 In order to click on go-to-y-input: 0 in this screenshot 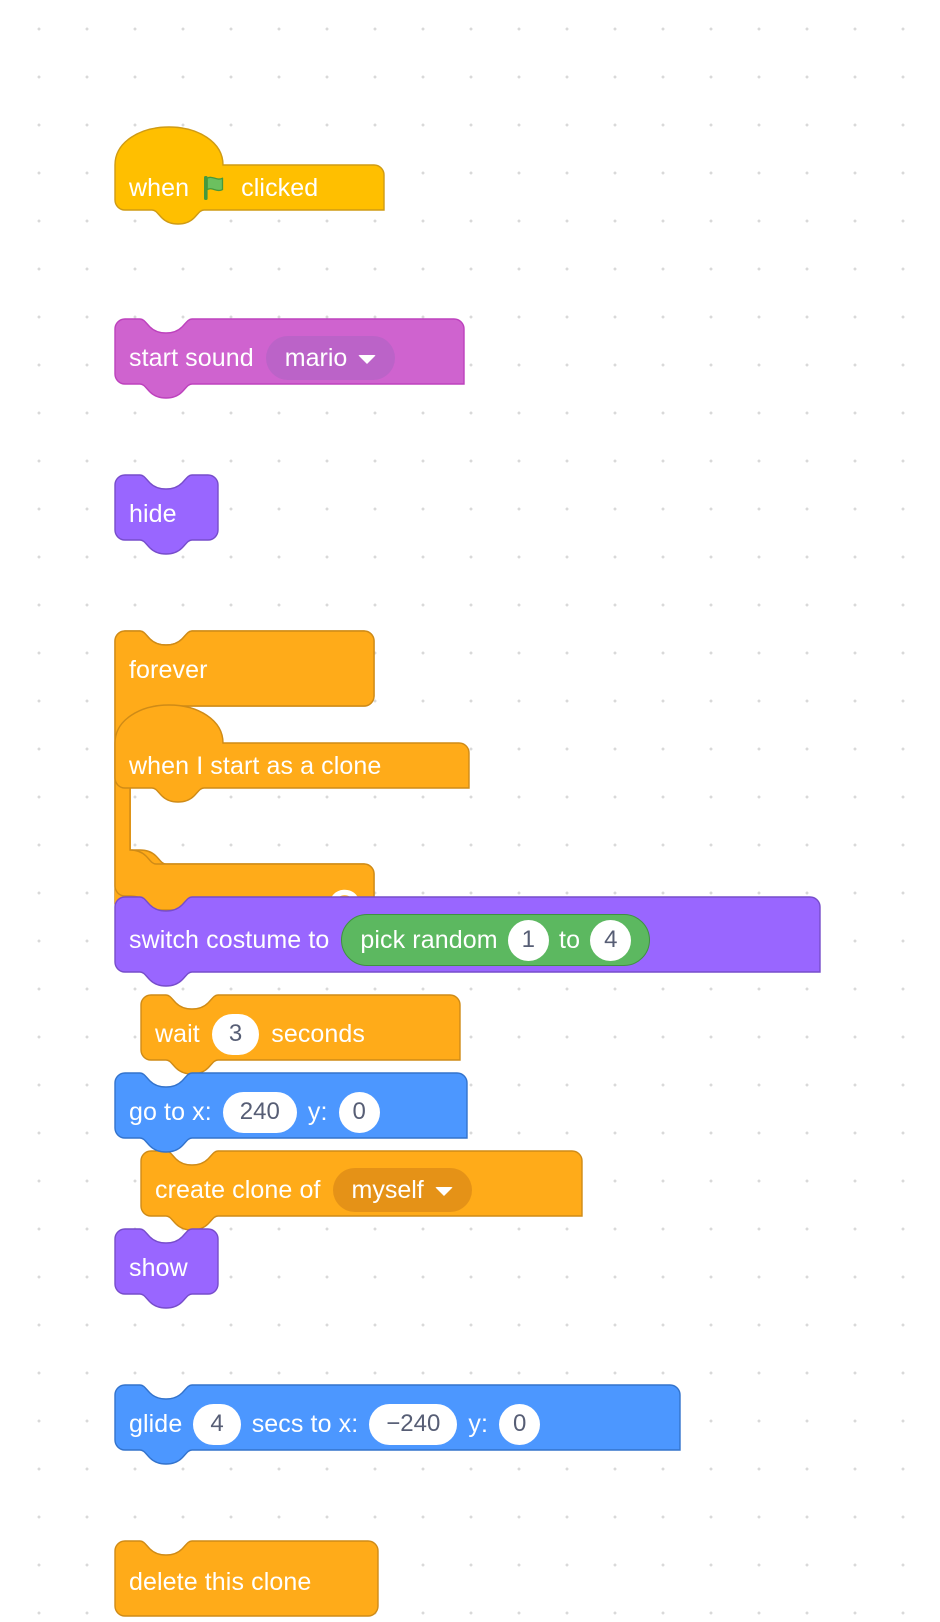, I will do `click(359, 1112)`.